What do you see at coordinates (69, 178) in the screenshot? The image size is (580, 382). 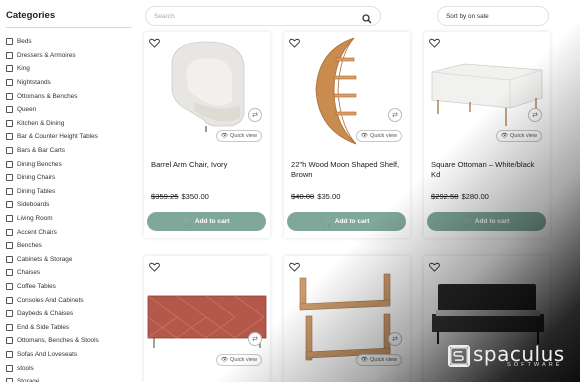 I see `category-item: Dining Chairs` at bounding box center [69, 178].